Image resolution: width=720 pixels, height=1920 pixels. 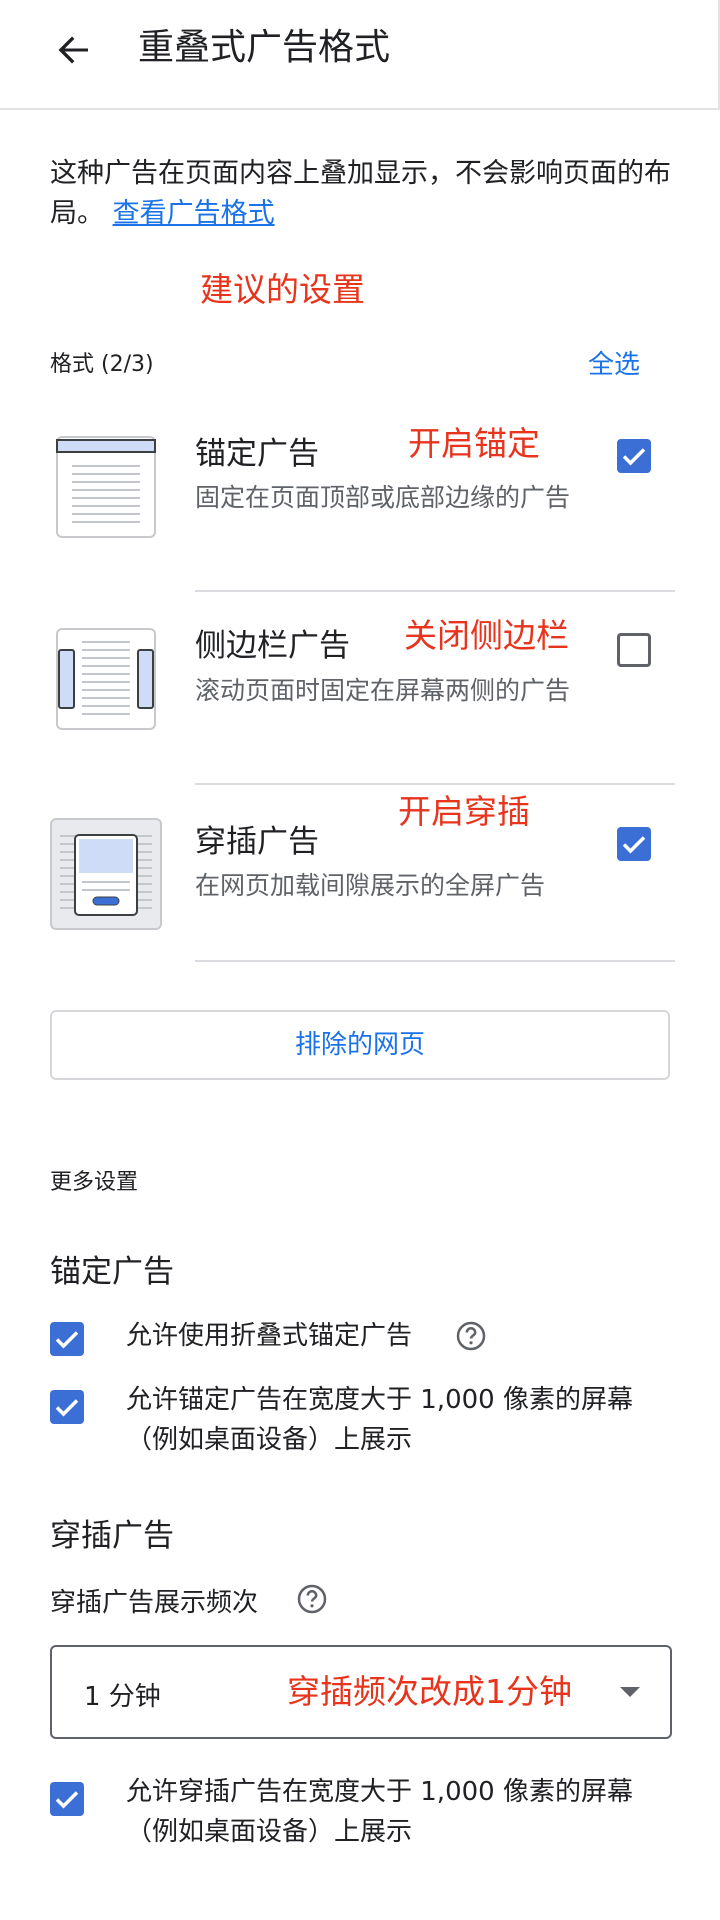 I want to click on side-rail-ad-title: 侧边栏广告, so click(x=272, y=646).